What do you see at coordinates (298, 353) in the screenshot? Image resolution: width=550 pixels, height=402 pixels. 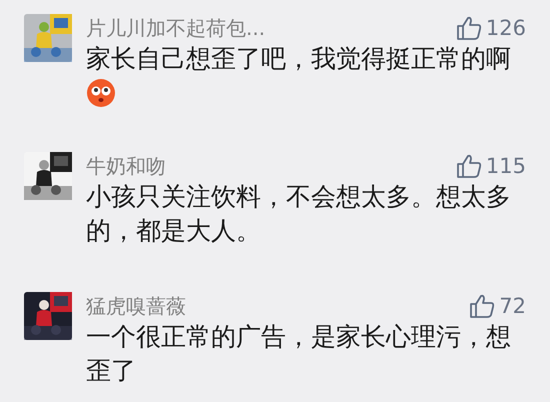 I see `comment-text: 一个很正常的广告，是家长心理污，想歪了` at bounding box center [298, 353].